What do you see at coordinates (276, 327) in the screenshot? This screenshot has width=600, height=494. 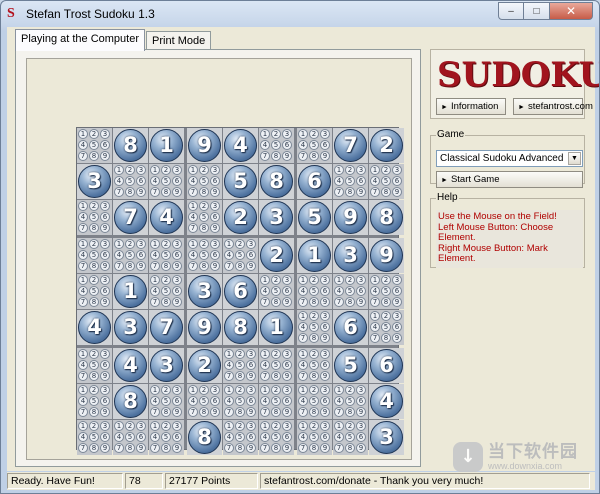 I see `sudoku-cell: 1` at bounding box center [276, 327].